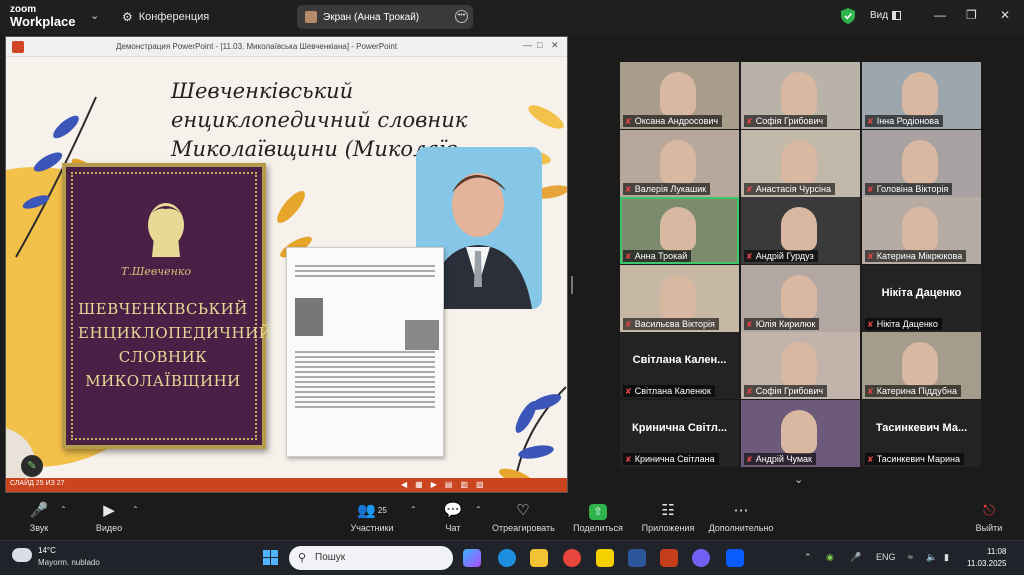 The width and height of the screenshot is (1024, 575). Describe the element at coordinates (449, 484) in the screenshot. I see `normal-view-icon: ▤` at that location.